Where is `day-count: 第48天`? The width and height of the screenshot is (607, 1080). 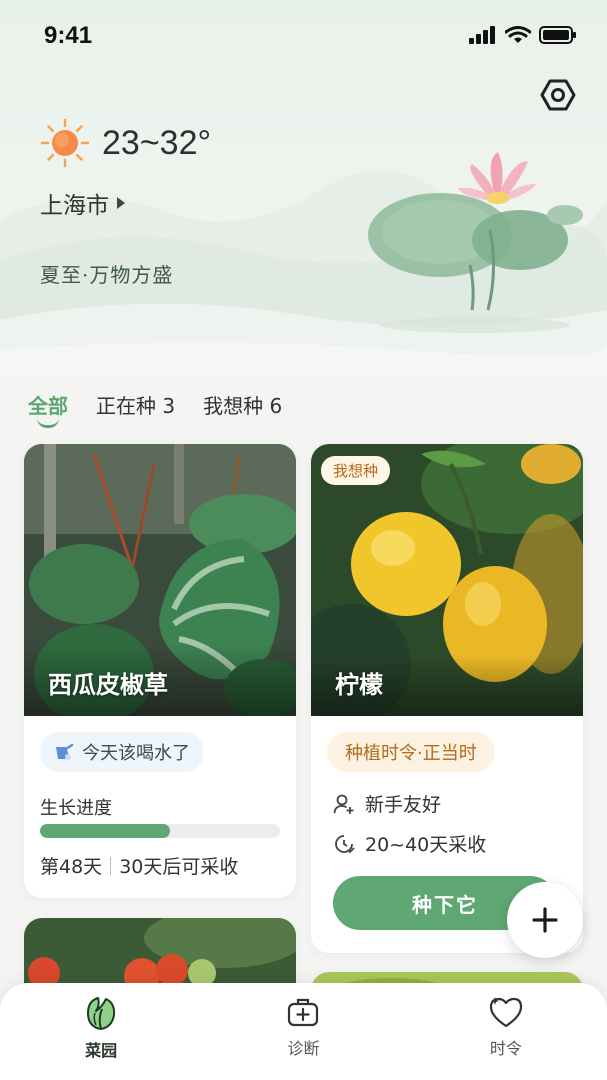
day-count: 第48天 is located at coordinates (71, 867).